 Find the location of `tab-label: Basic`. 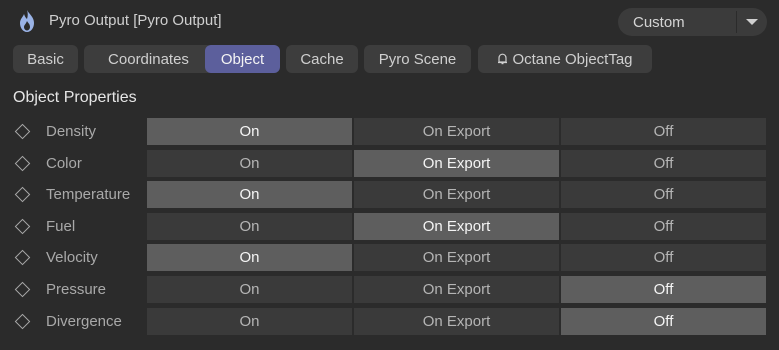

tab-label: Basic is located at coordinates (45, 59).